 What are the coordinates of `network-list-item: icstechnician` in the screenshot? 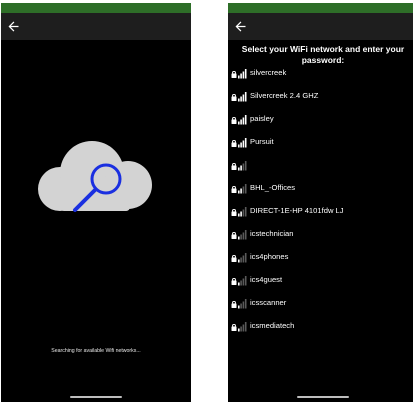 It's located at (320, 238).